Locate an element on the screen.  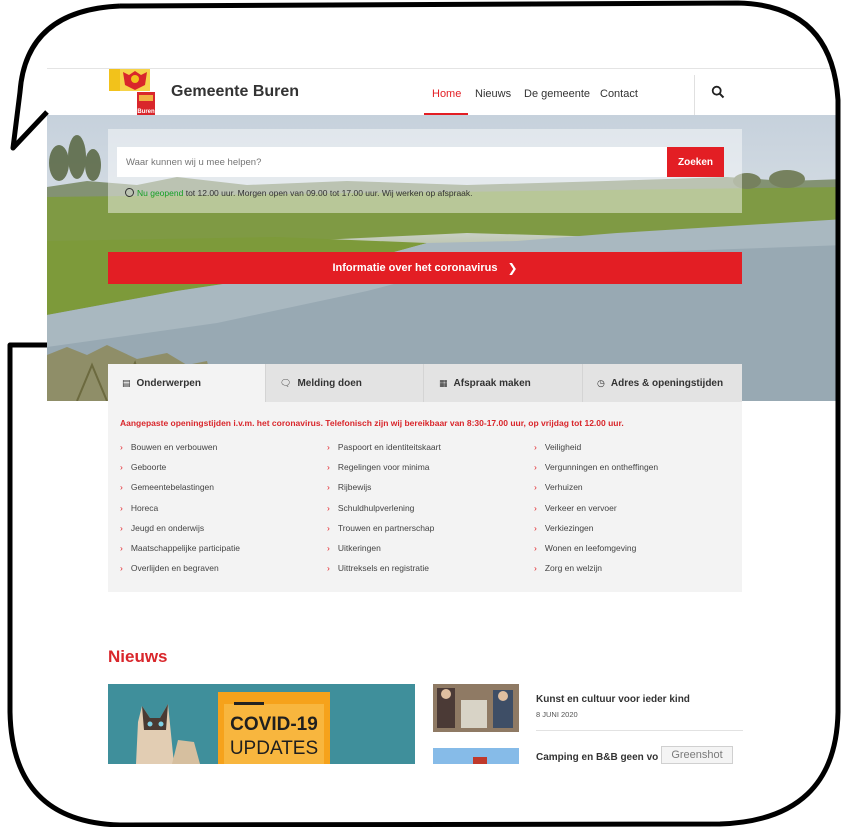
topic-link: › Horeca is located at coordinates (139, 508).